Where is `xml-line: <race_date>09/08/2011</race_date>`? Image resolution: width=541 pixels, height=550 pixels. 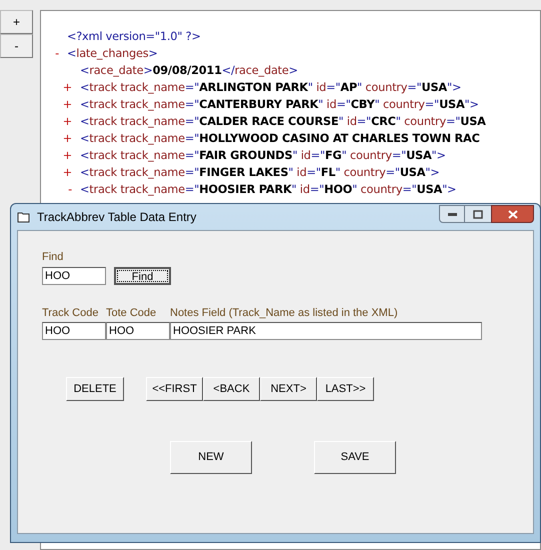
xml-line: <race_date>09/08/2011</race_date> is located at coordinates (189, 71).